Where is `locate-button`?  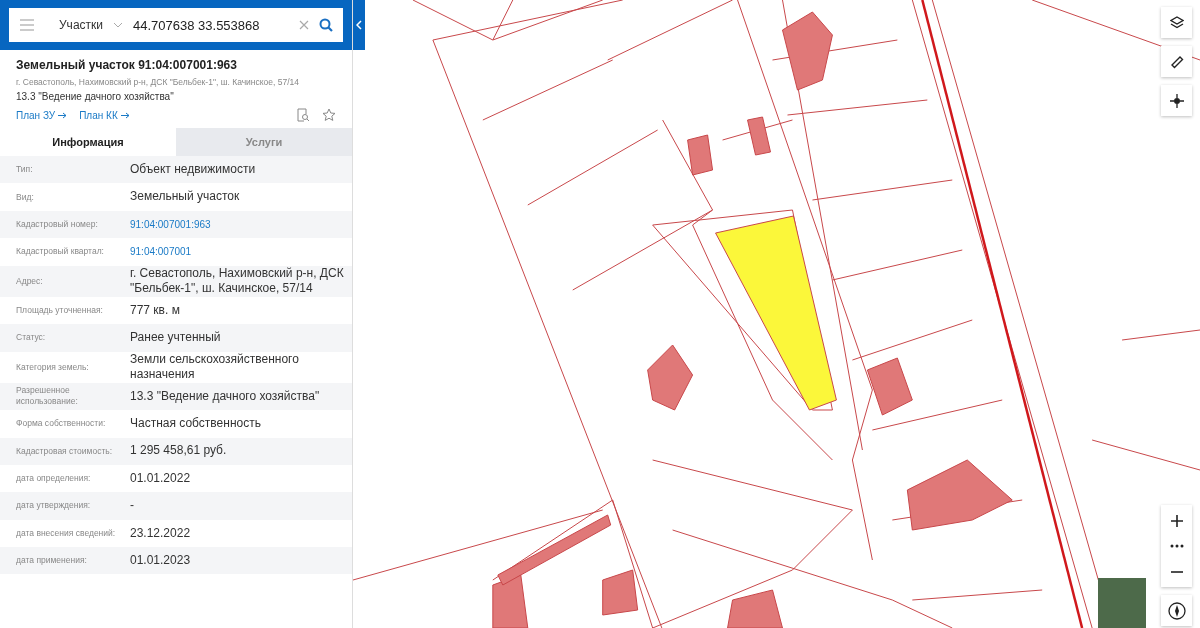
locate-button is located at coordinates (1176, 100).